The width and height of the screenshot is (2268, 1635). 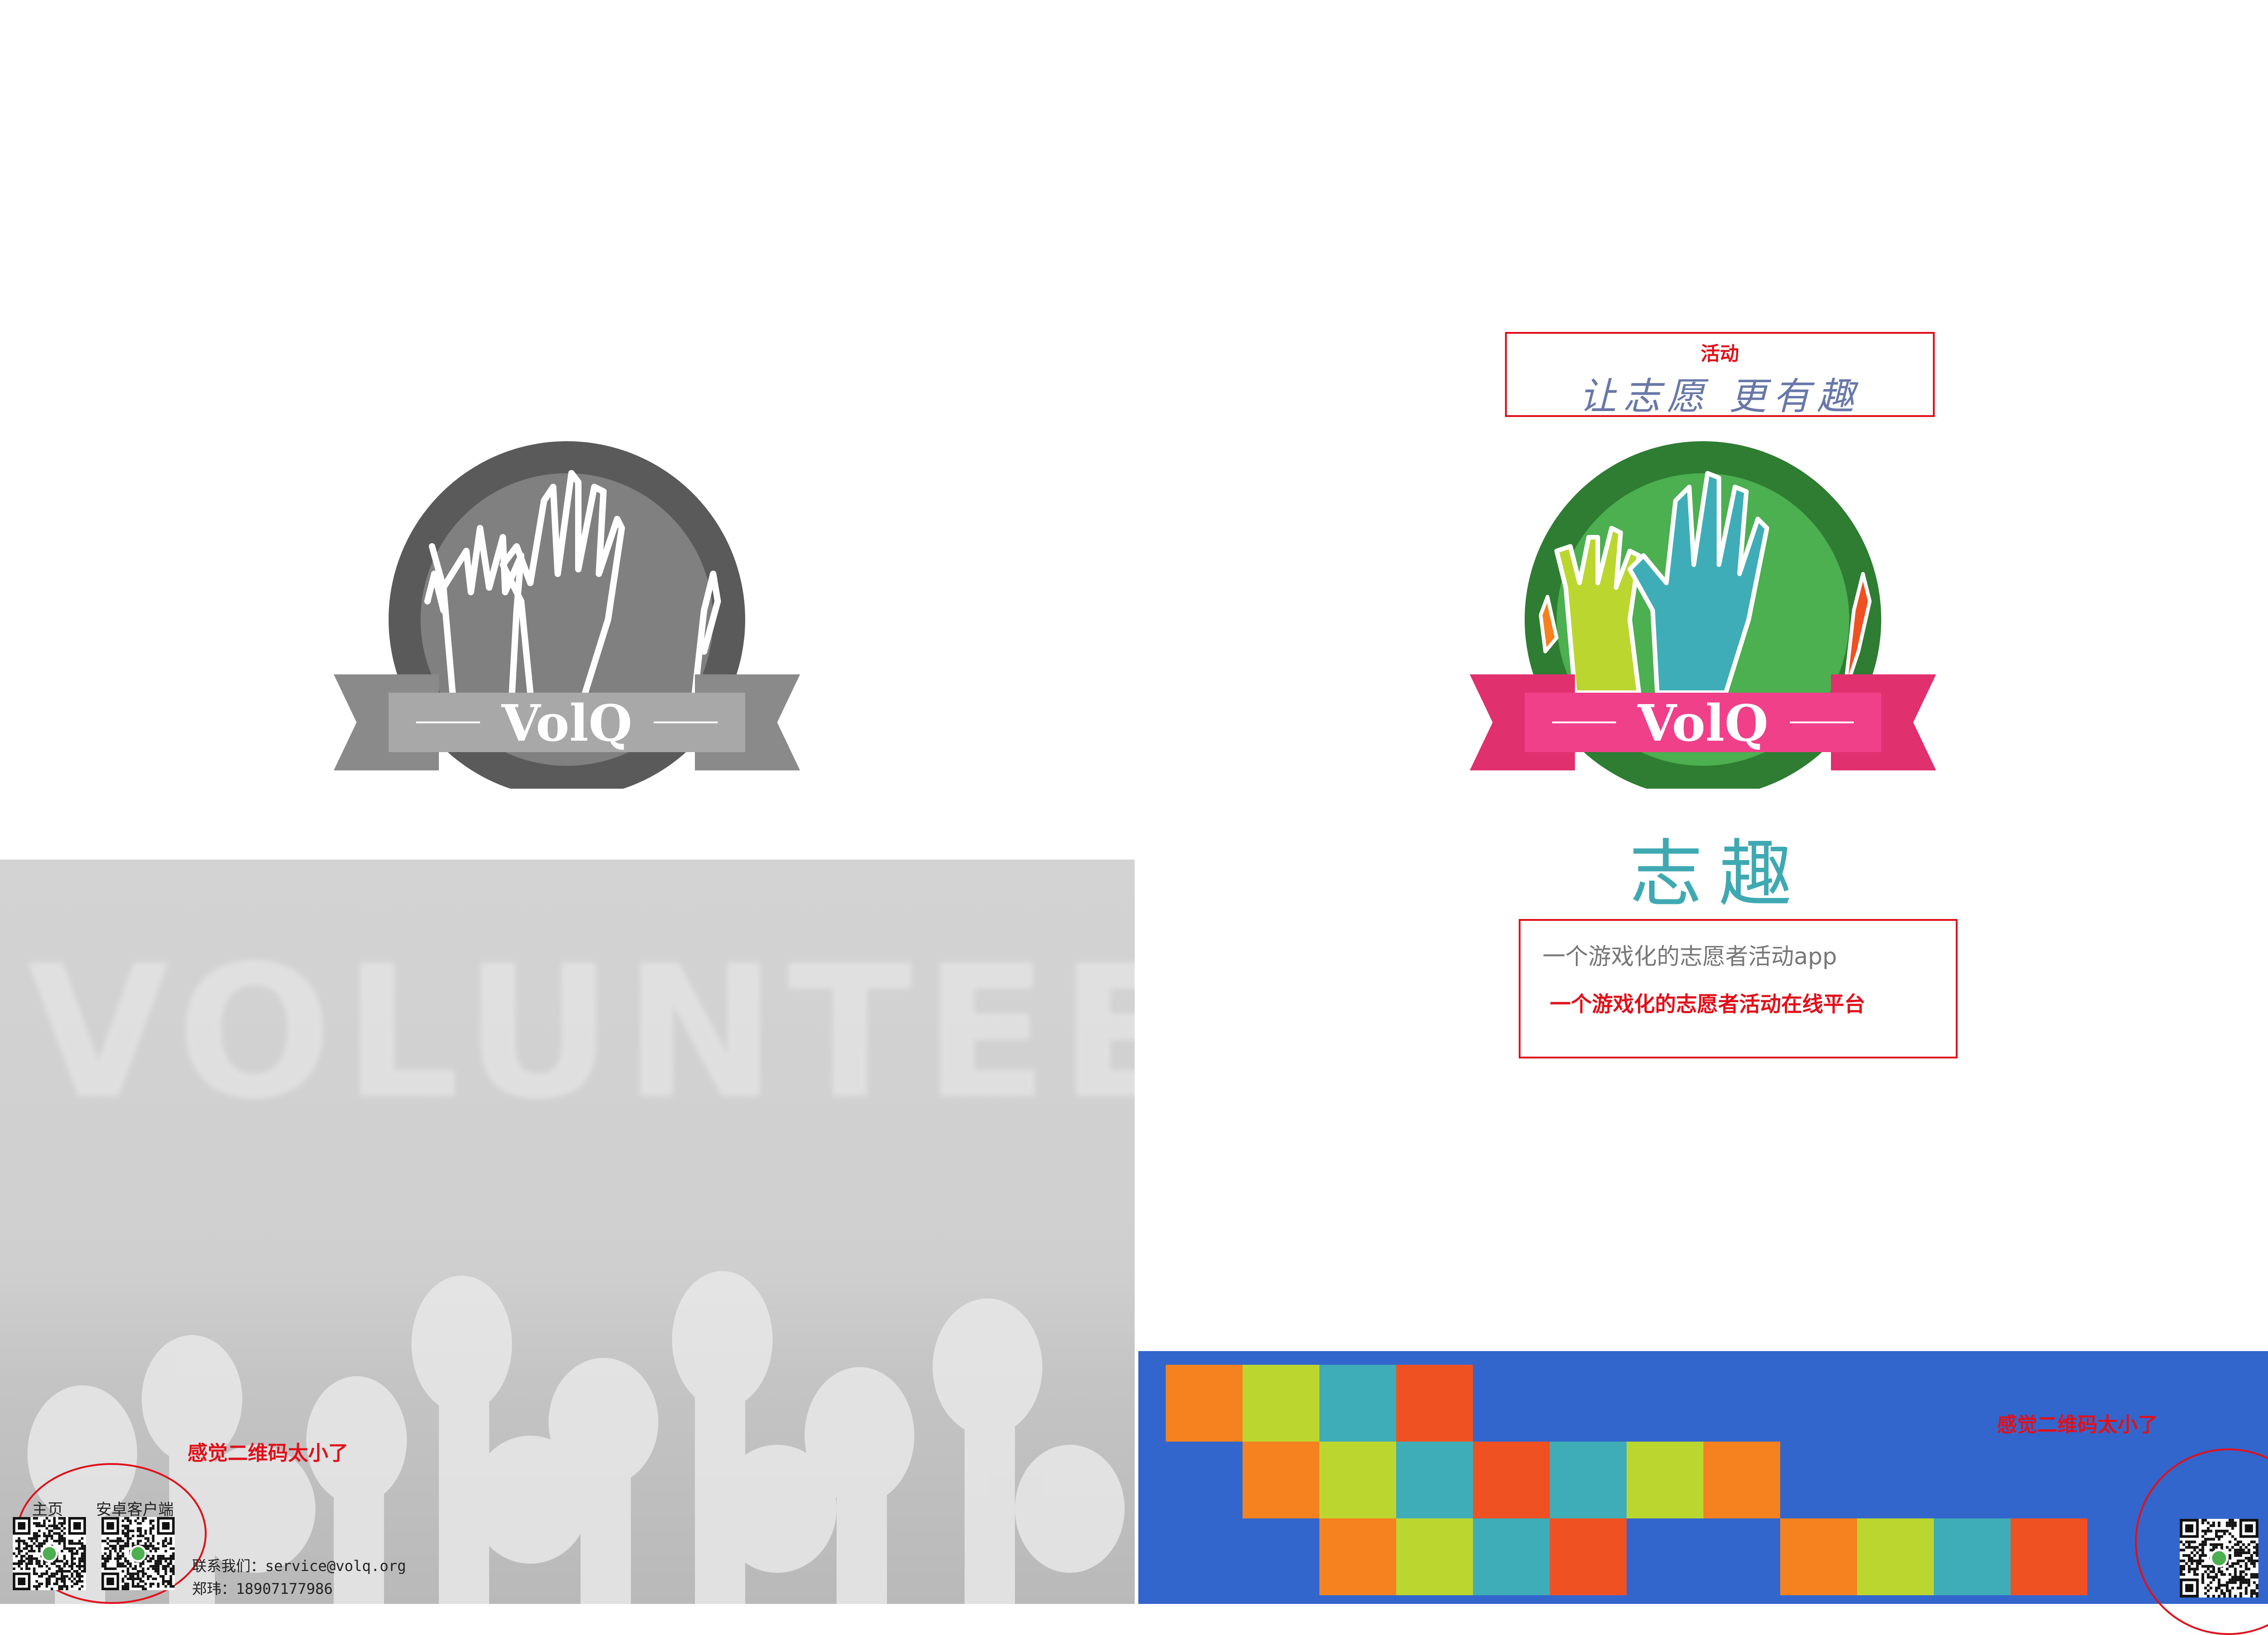 What do you see at coordinates (262, 1589) in the screenshot?
I see `contact-phone: 郑玮：18907177986` at bounding box center [262, 1589].